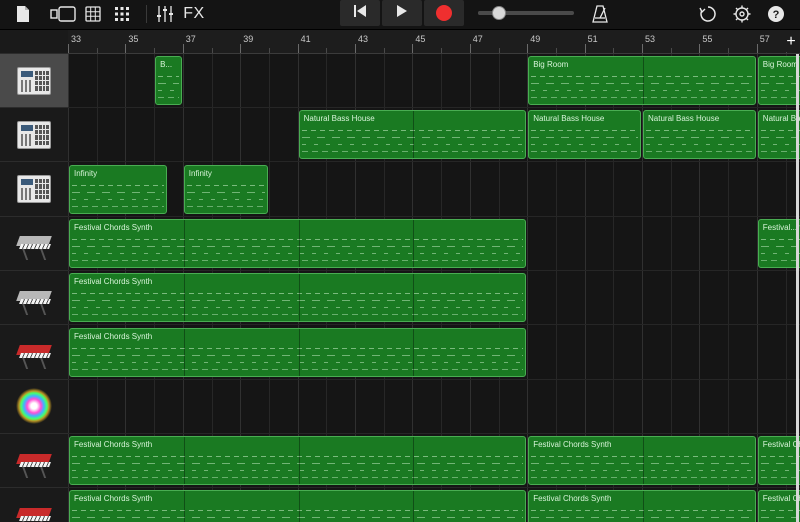 The width and height of the screenshot is (800, 522). What do you see at coordinates (781, 499) in the screenshot?
I see `region-name: Festival Ch` at bounding box center [781, 499].